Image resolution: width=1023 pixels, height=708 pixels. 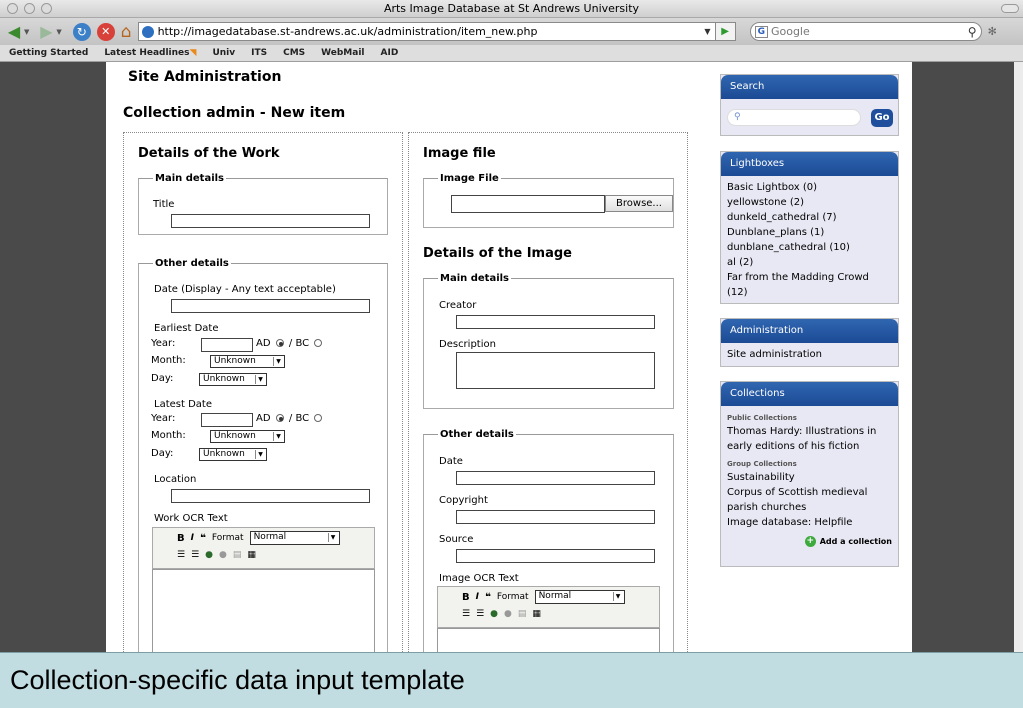 What do you see at coordinates (809, 217) in the screenshot?
I see `lightbox-link: dunkeld_cathedral (7)` at bounding box center [809, 217].